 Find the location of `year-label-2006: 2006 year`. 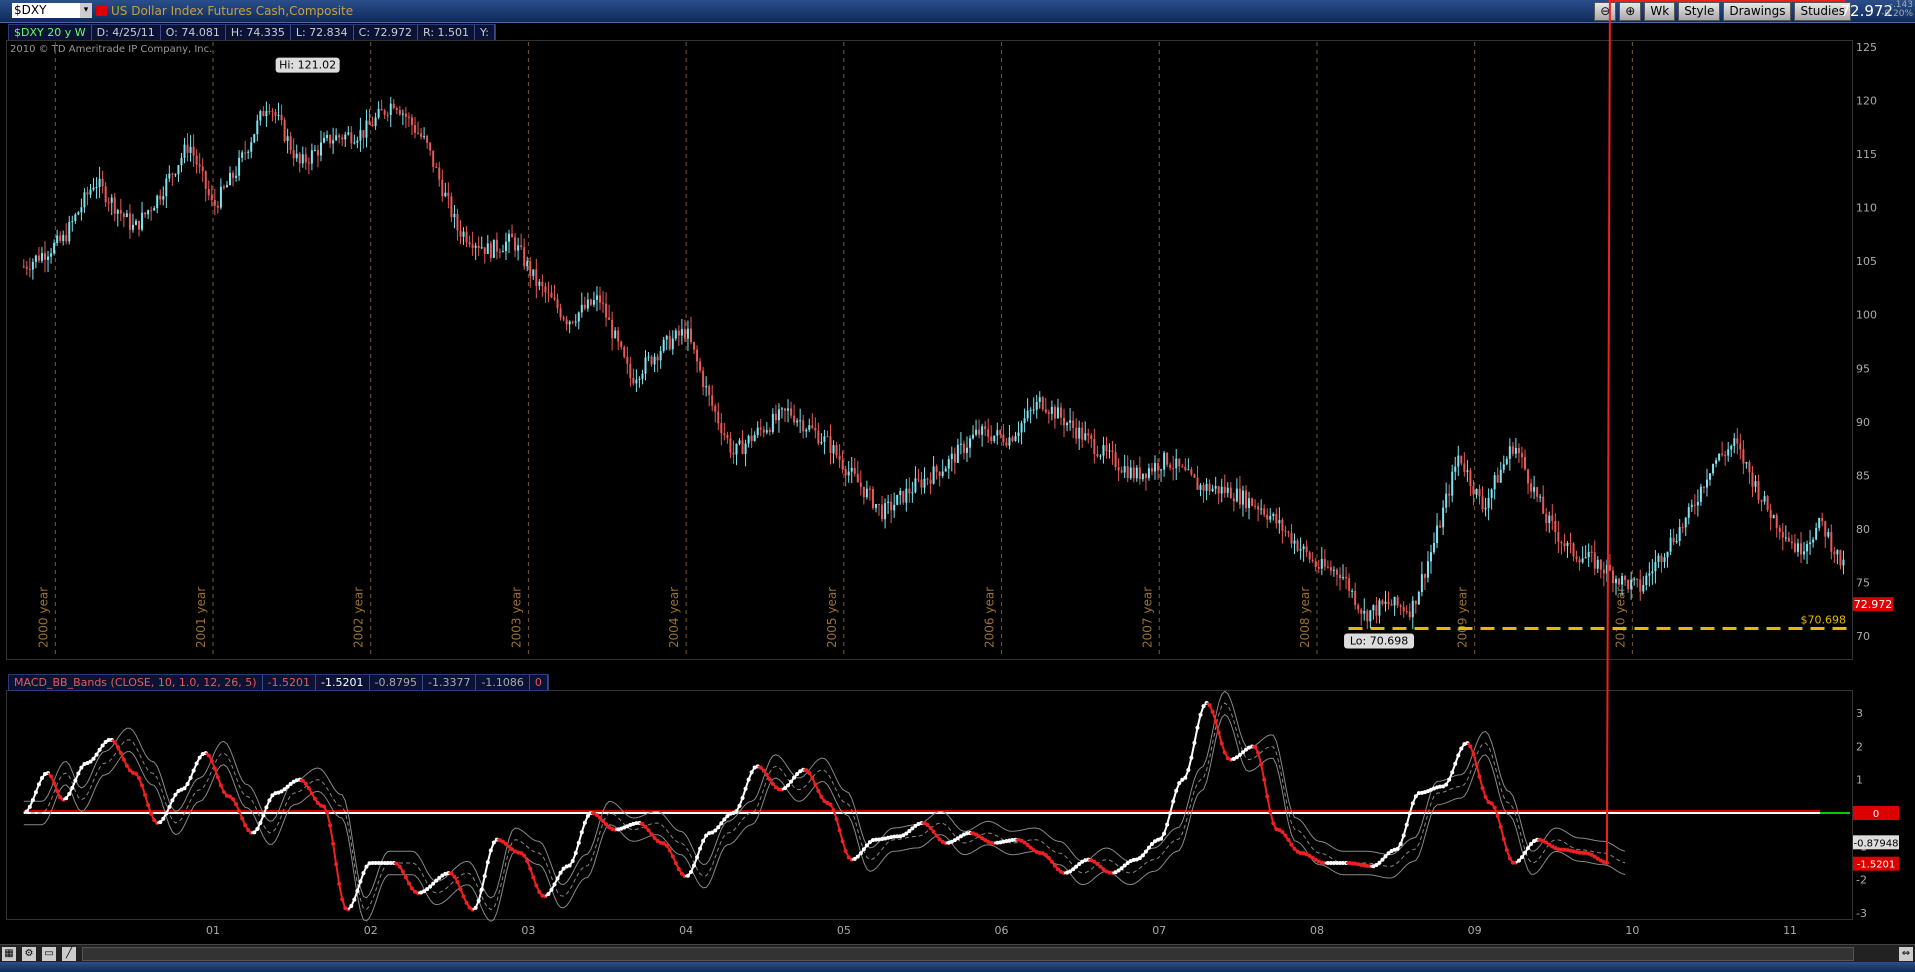

year-label-2006: 2006 year is located at coordinates (990, 617).